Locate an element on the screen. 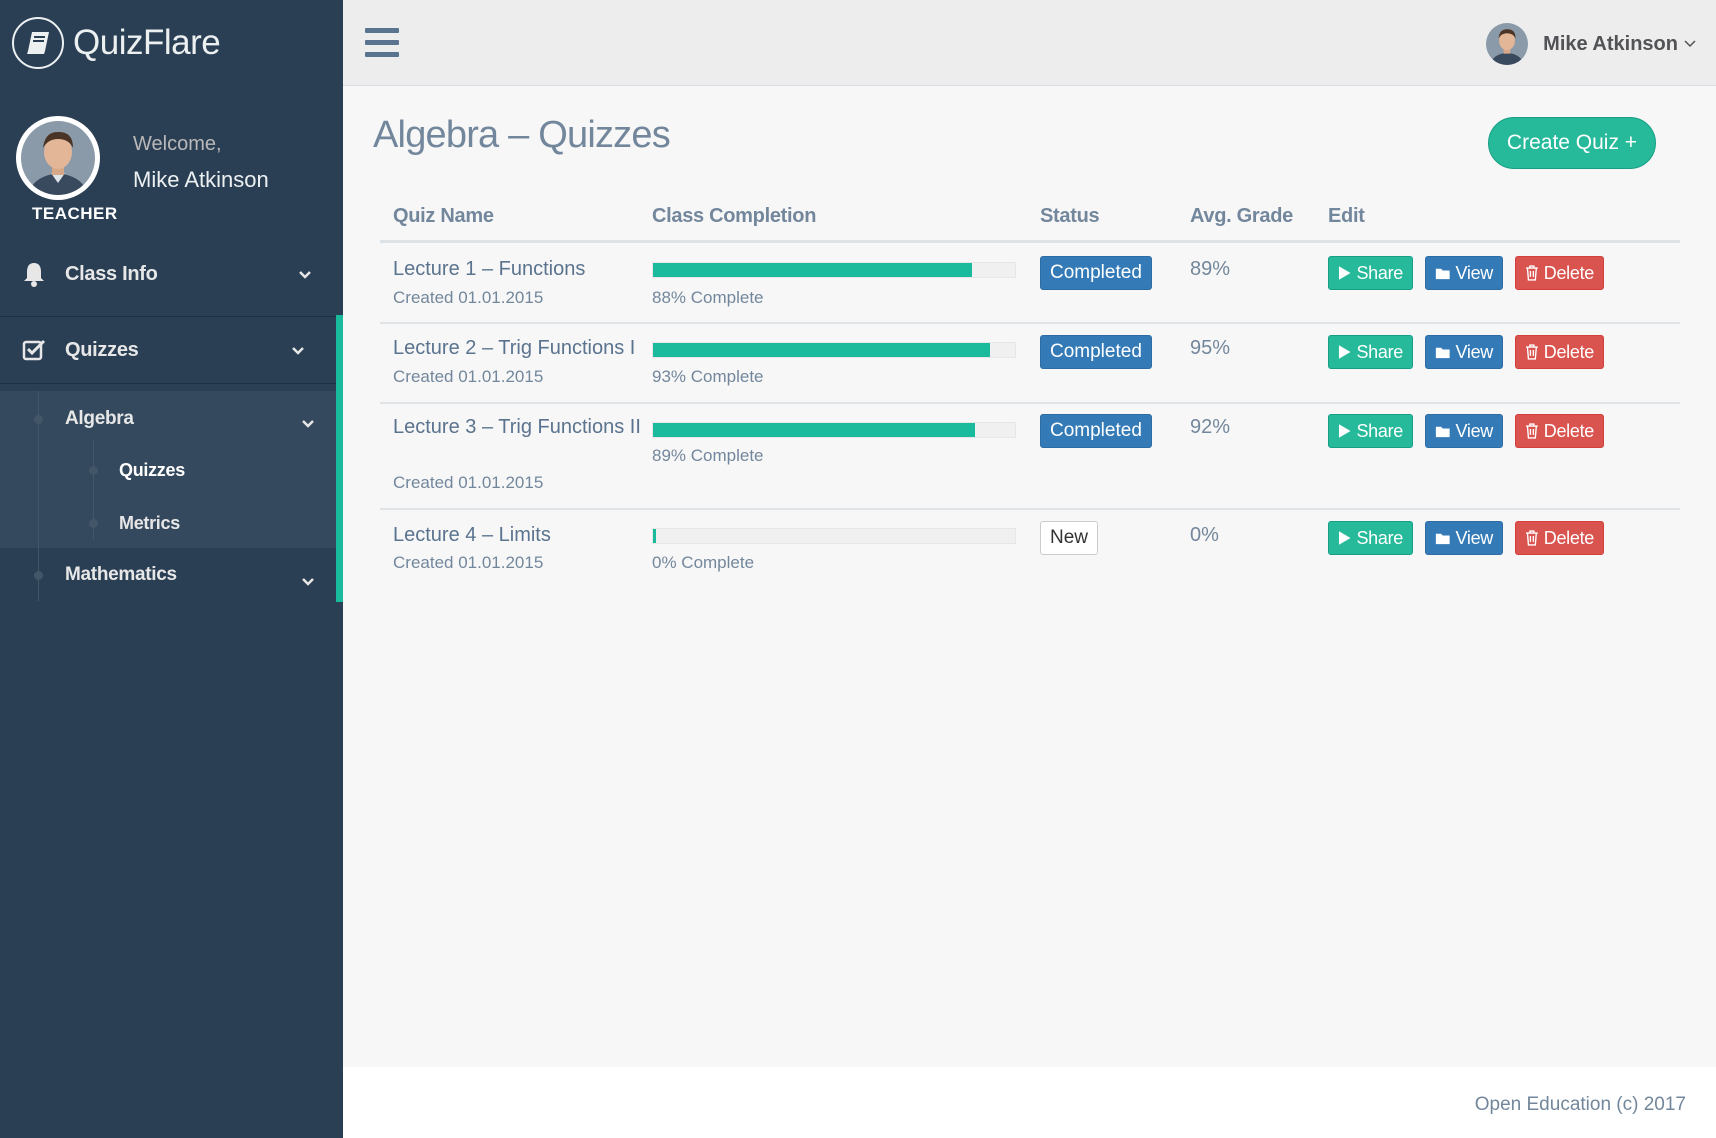 This screenshot has width=1716, height=1138. completion-text: 89% Complete is located at coordinates (708, 455).